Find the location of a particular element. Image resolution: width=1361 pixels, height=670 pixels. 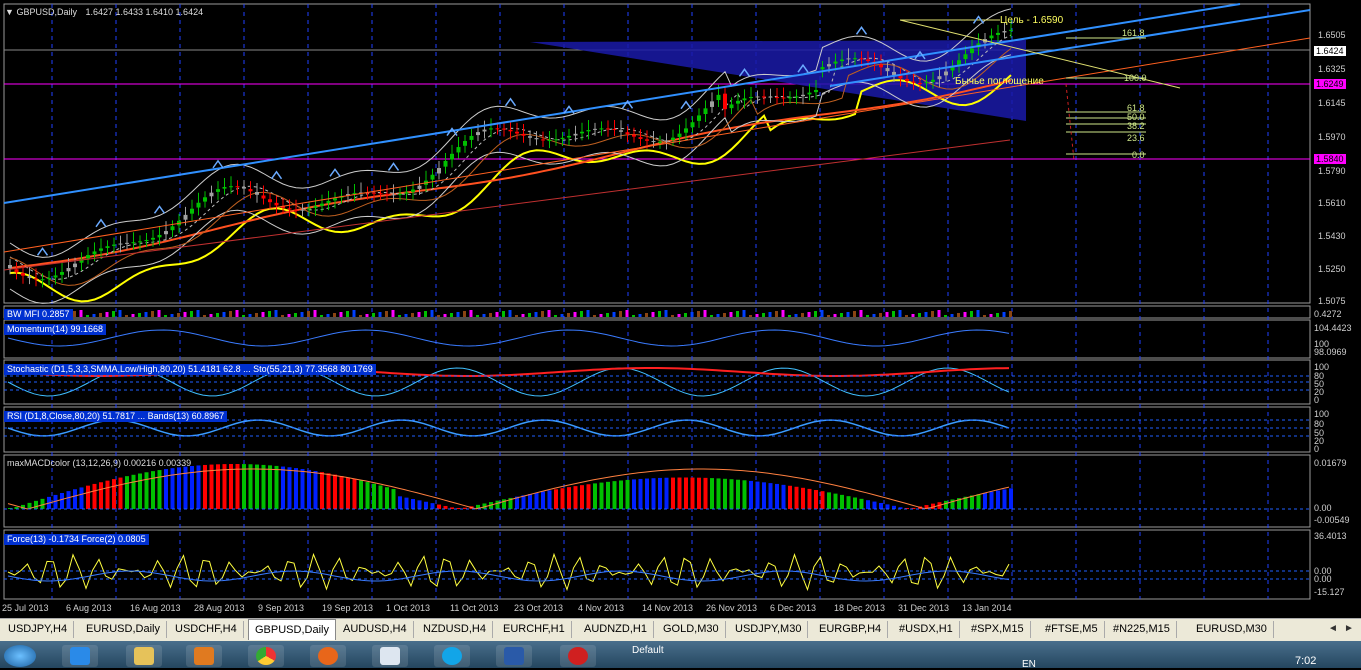

chrome-icon is located at coordinates (266, 656).